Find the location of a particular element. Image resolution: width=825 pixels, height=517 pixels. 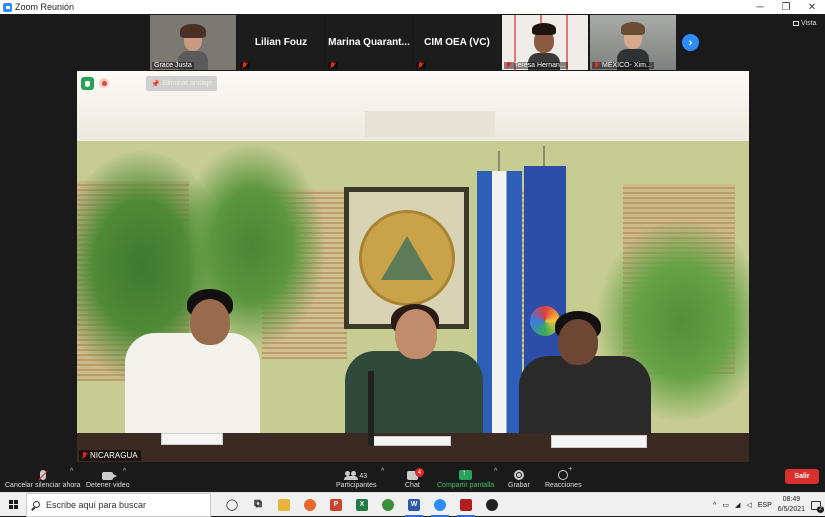

tray-overflow-chevron-icon: ^ is located at coordinates (714, 505).